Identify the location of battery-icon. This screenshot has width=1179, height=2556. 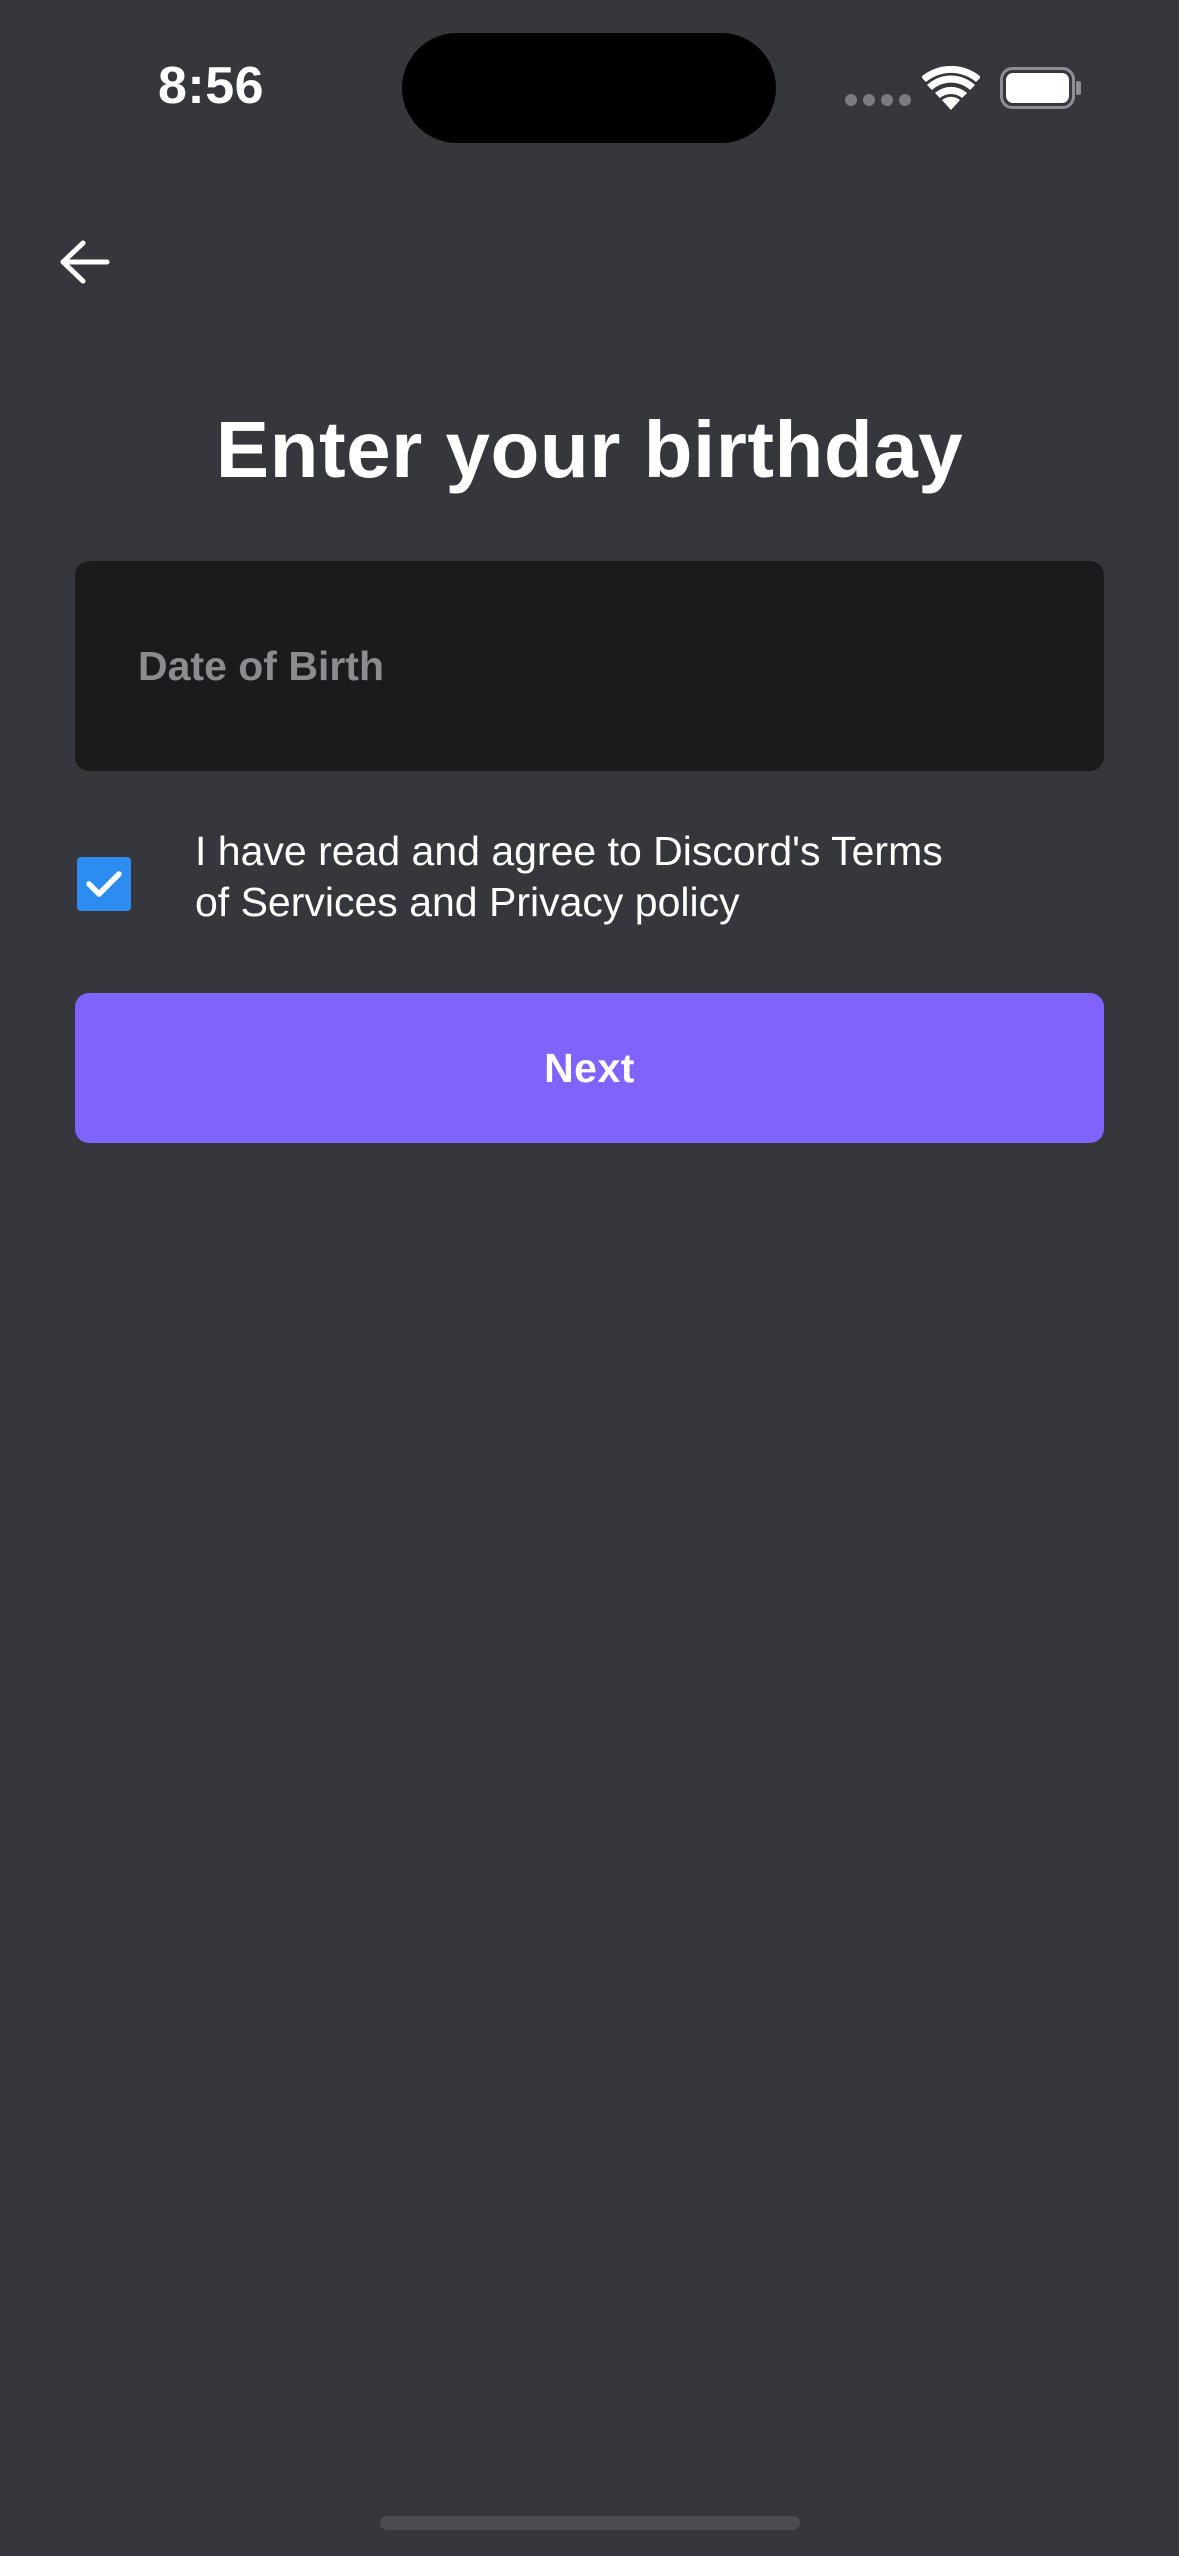
(1040, 88).